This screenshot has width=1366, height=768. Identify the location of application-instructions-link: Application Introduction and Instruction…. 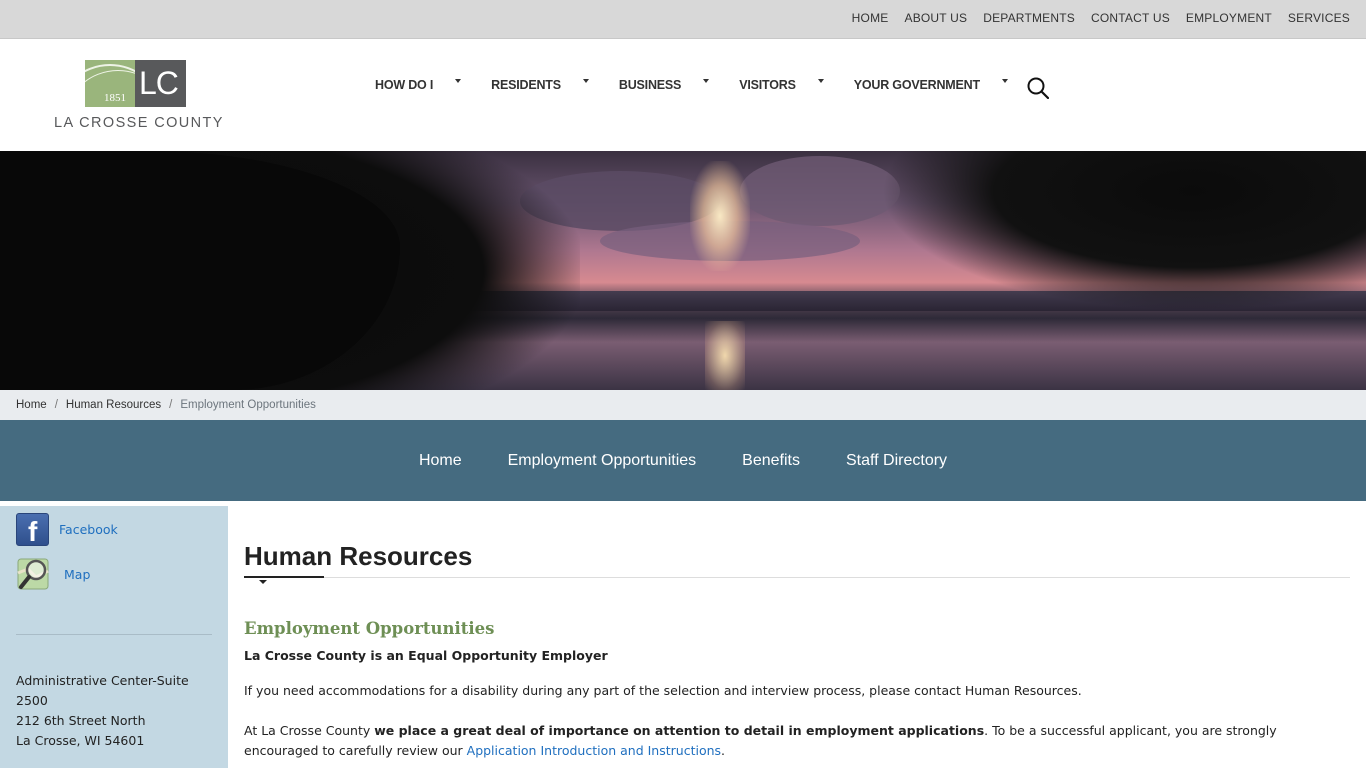
(594, 750).